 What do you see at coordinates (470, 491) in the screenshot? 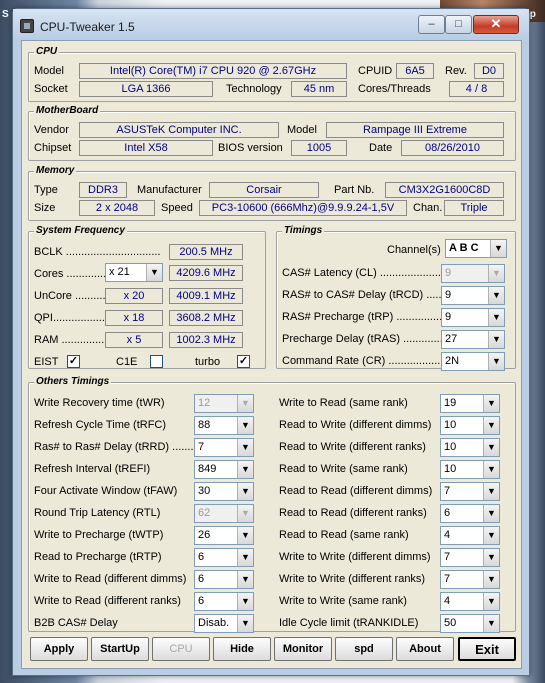
I see `others-right-4-select: 7 ▼` at bounding box center [470, 491].